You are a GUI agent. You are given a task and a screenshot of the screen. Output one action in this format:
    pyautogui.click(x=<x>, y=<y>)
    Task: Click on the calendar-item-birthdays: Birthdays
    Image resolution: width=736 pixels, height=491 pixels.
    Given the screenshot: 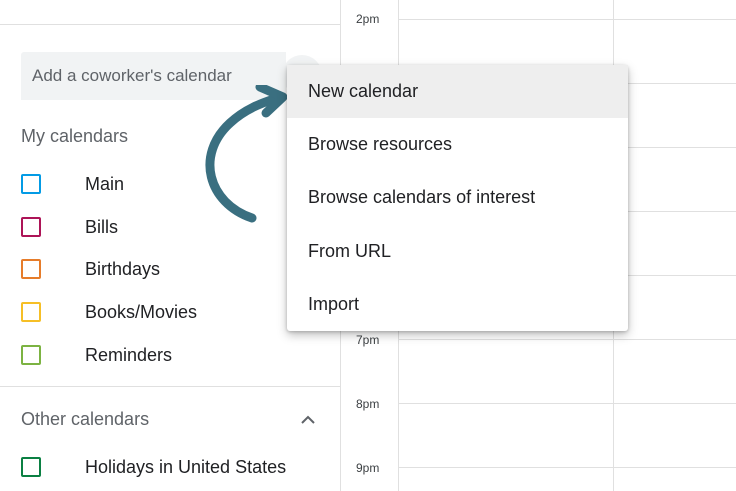 What is the action you would take?
    pyautogui.click(x=171, y=271)
    